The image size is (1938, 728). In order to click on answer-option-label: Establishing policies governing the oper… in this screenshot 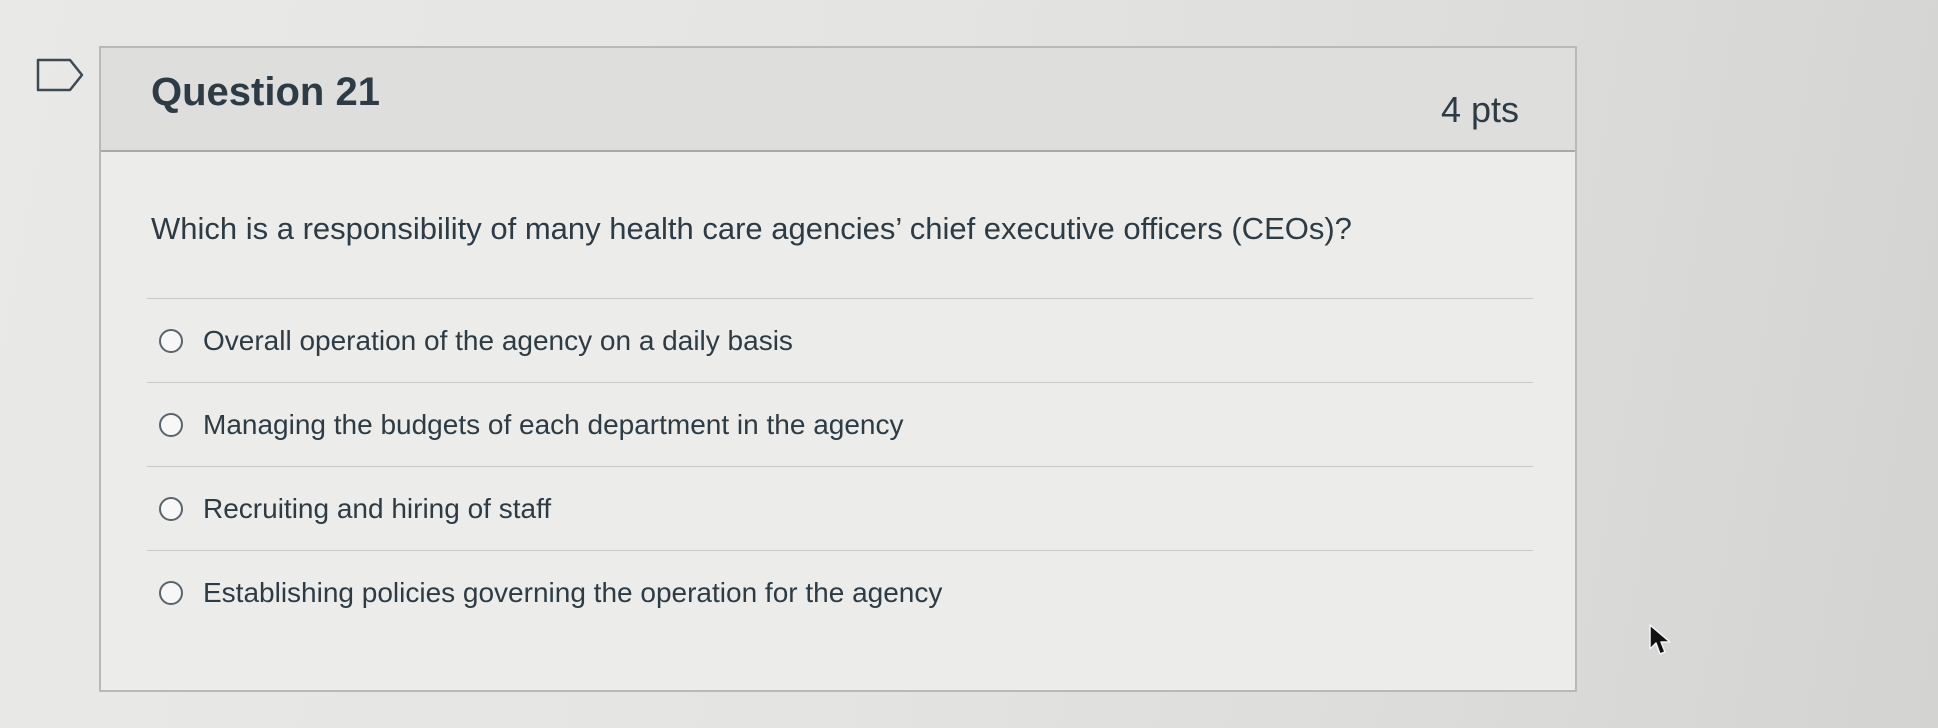, I will do `click(573, 592)`.